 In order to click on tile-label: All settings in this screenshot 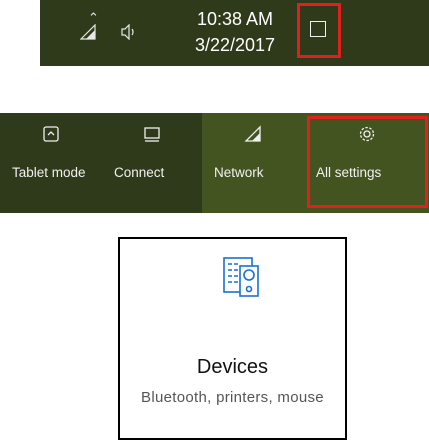, I will do `click(349, 172)`.